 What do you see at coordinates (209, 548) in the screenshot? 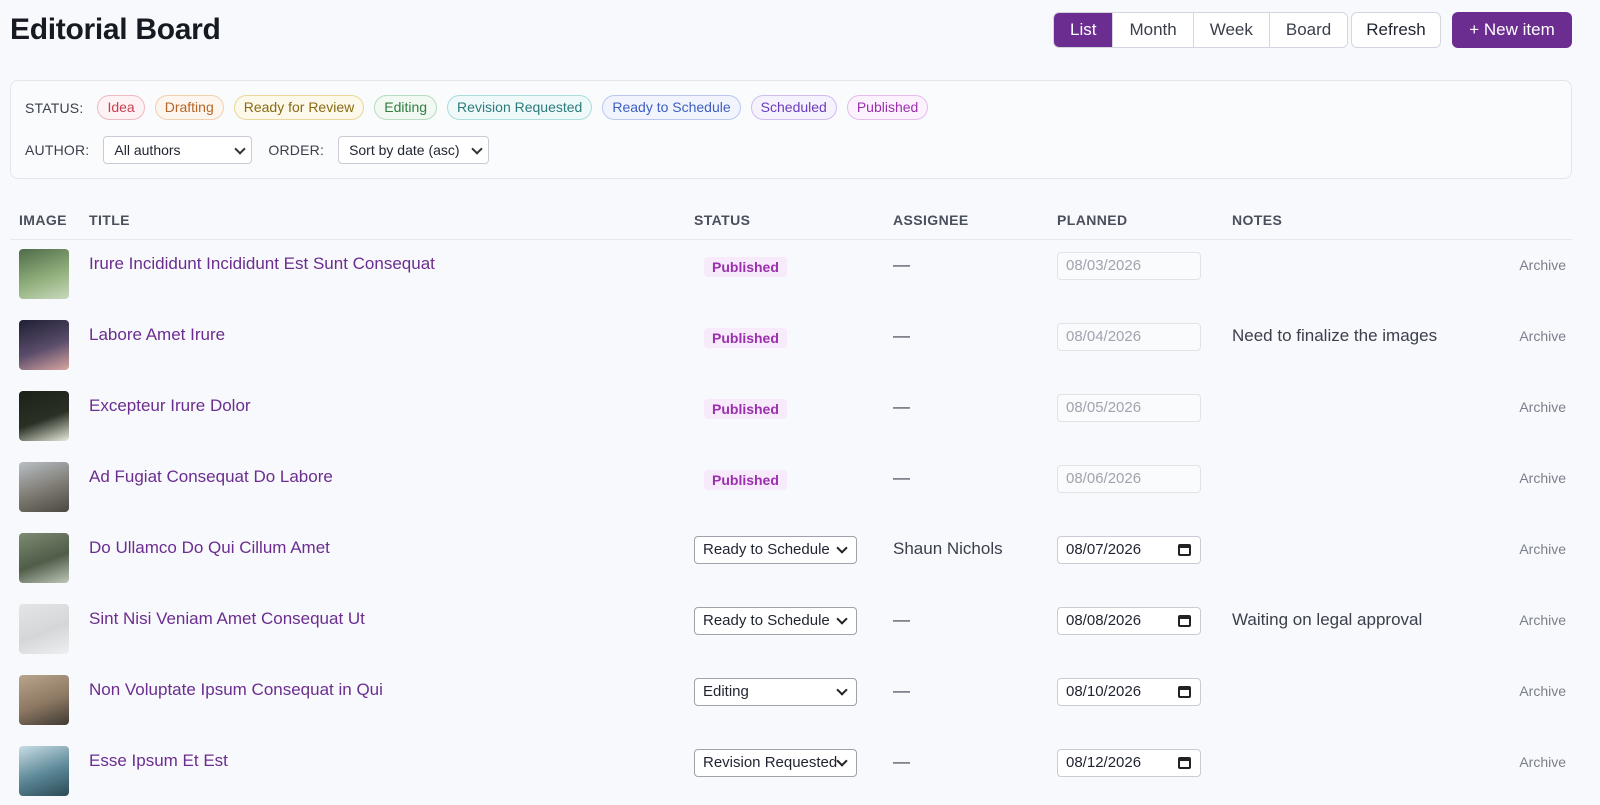
I see `item-title-link: Do Ullamco Do Qui Cillum Amet` at bounding box center [209, 548].